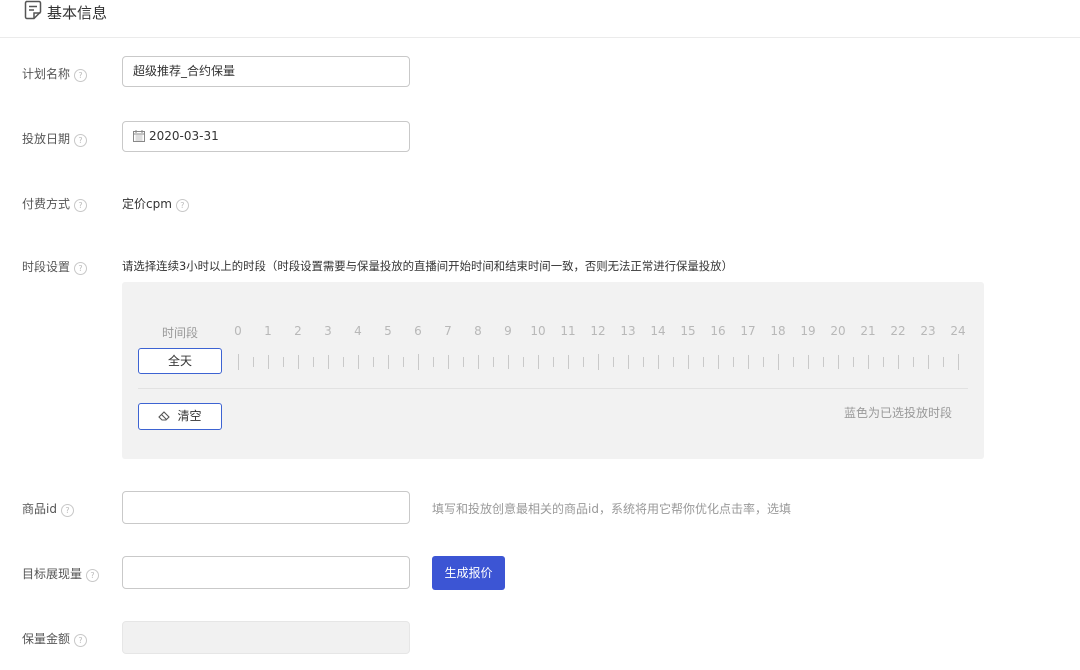 This screenshot has height=670, width=1080. What do you see at coordinates (77, 13) in the screenshot?
I see `page-title: 基本信息` at bounding box center [77, 13].